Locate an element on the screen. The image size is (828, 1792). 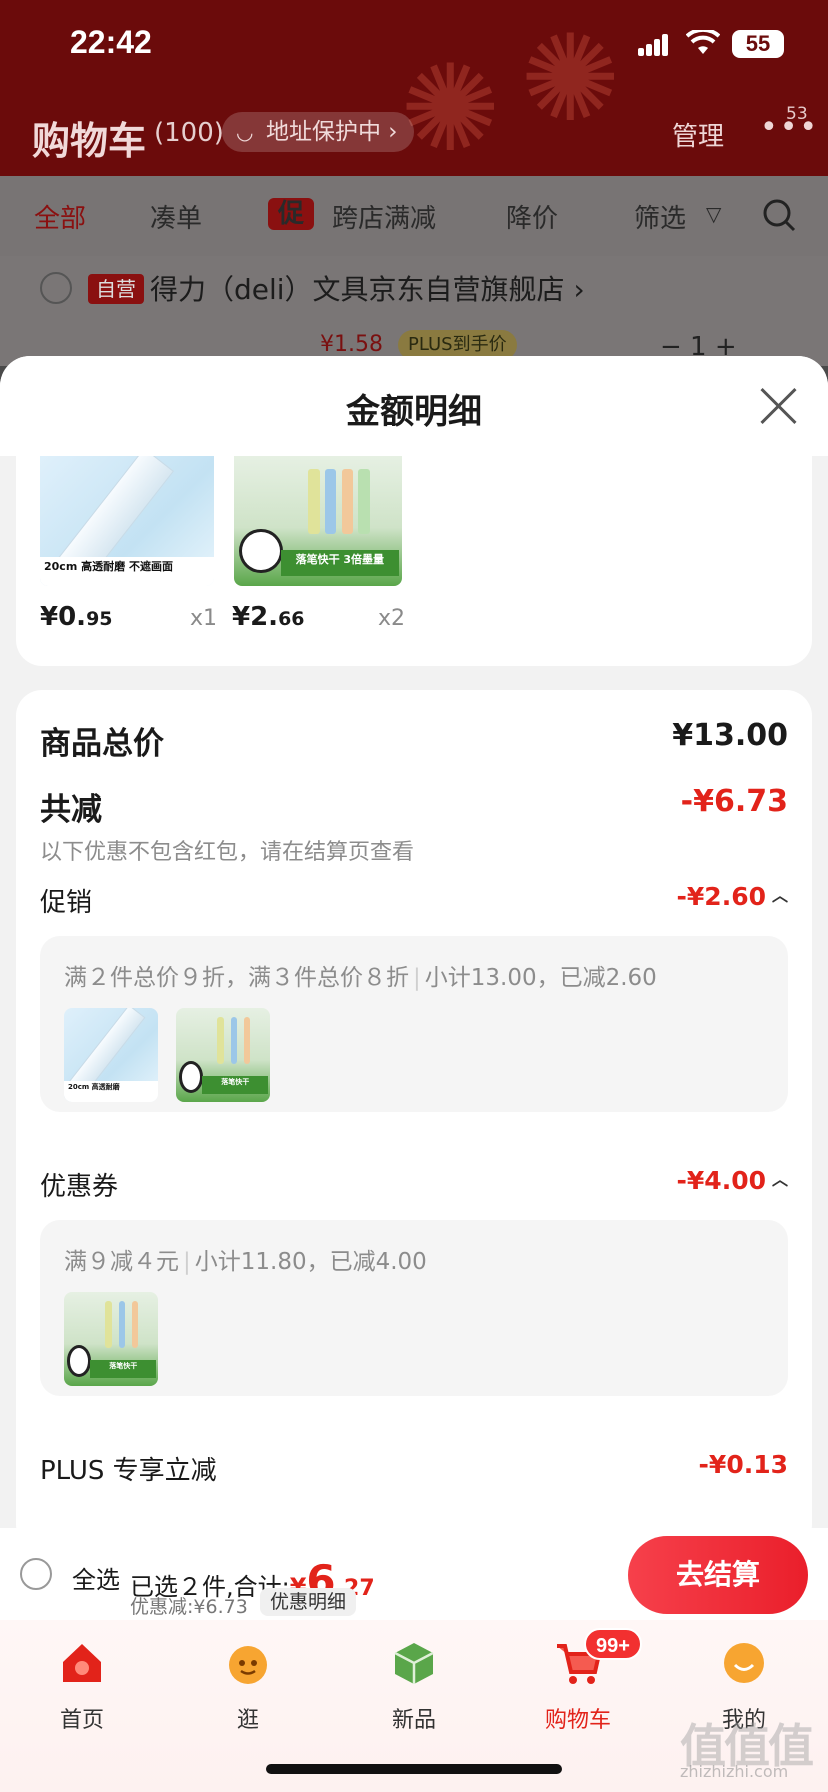
manage-button: 管理 is located at coordinates (698, 134).